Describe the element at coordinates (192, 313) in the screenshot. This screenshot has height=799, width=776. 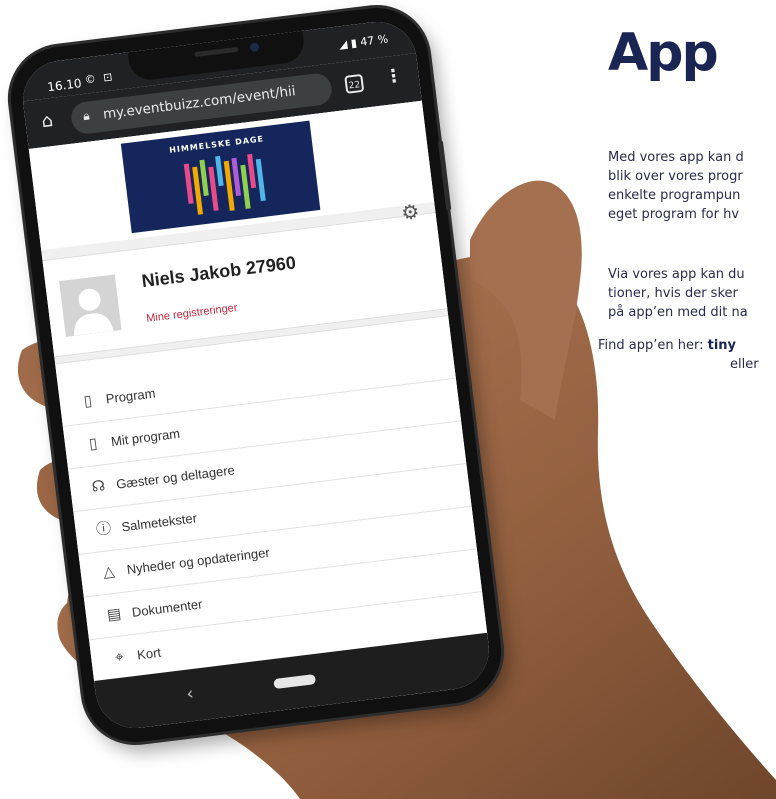
I see `my-registrations-link: Mine registreringer` at that location.